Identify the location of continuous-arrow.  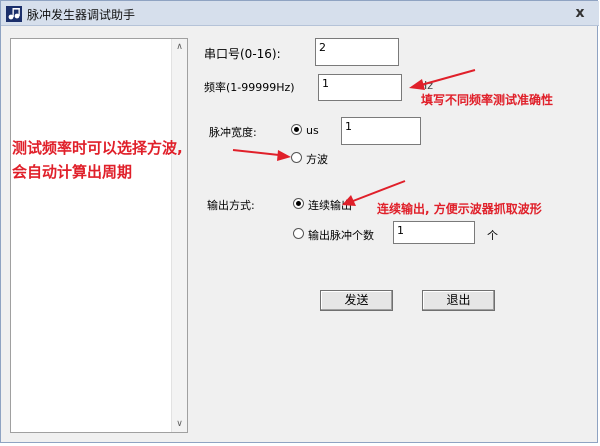
(379, 191).